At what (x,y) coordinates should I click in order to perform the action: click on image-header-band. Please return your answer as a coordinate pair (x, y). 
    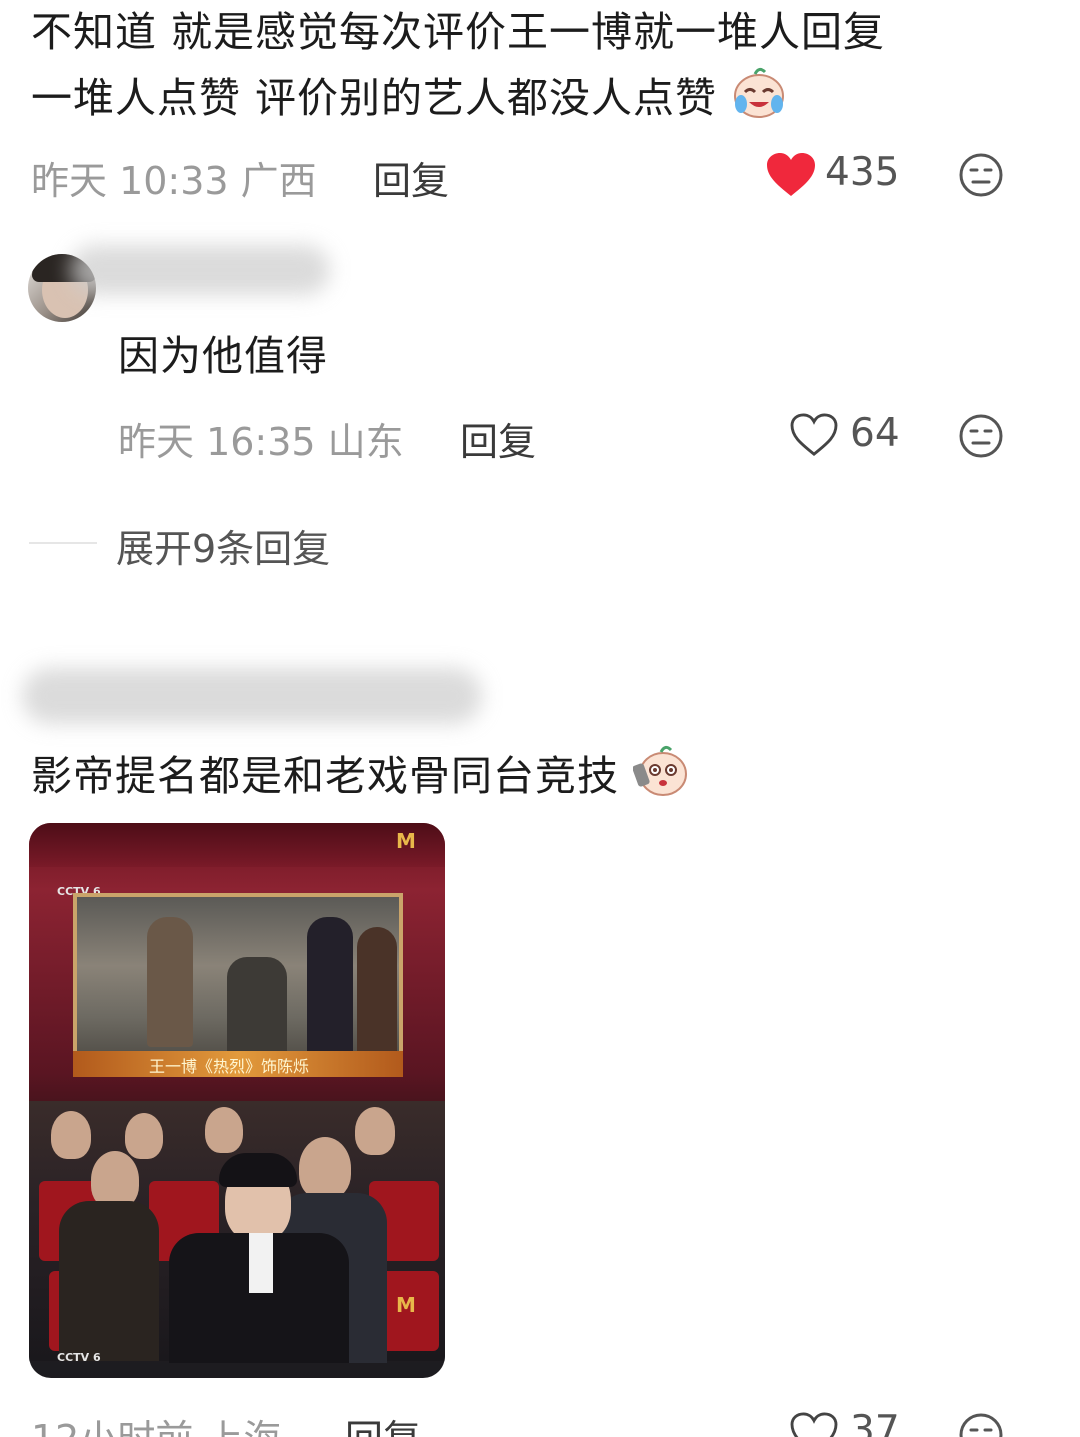
    Looking at the image, I should click on (237, 845).